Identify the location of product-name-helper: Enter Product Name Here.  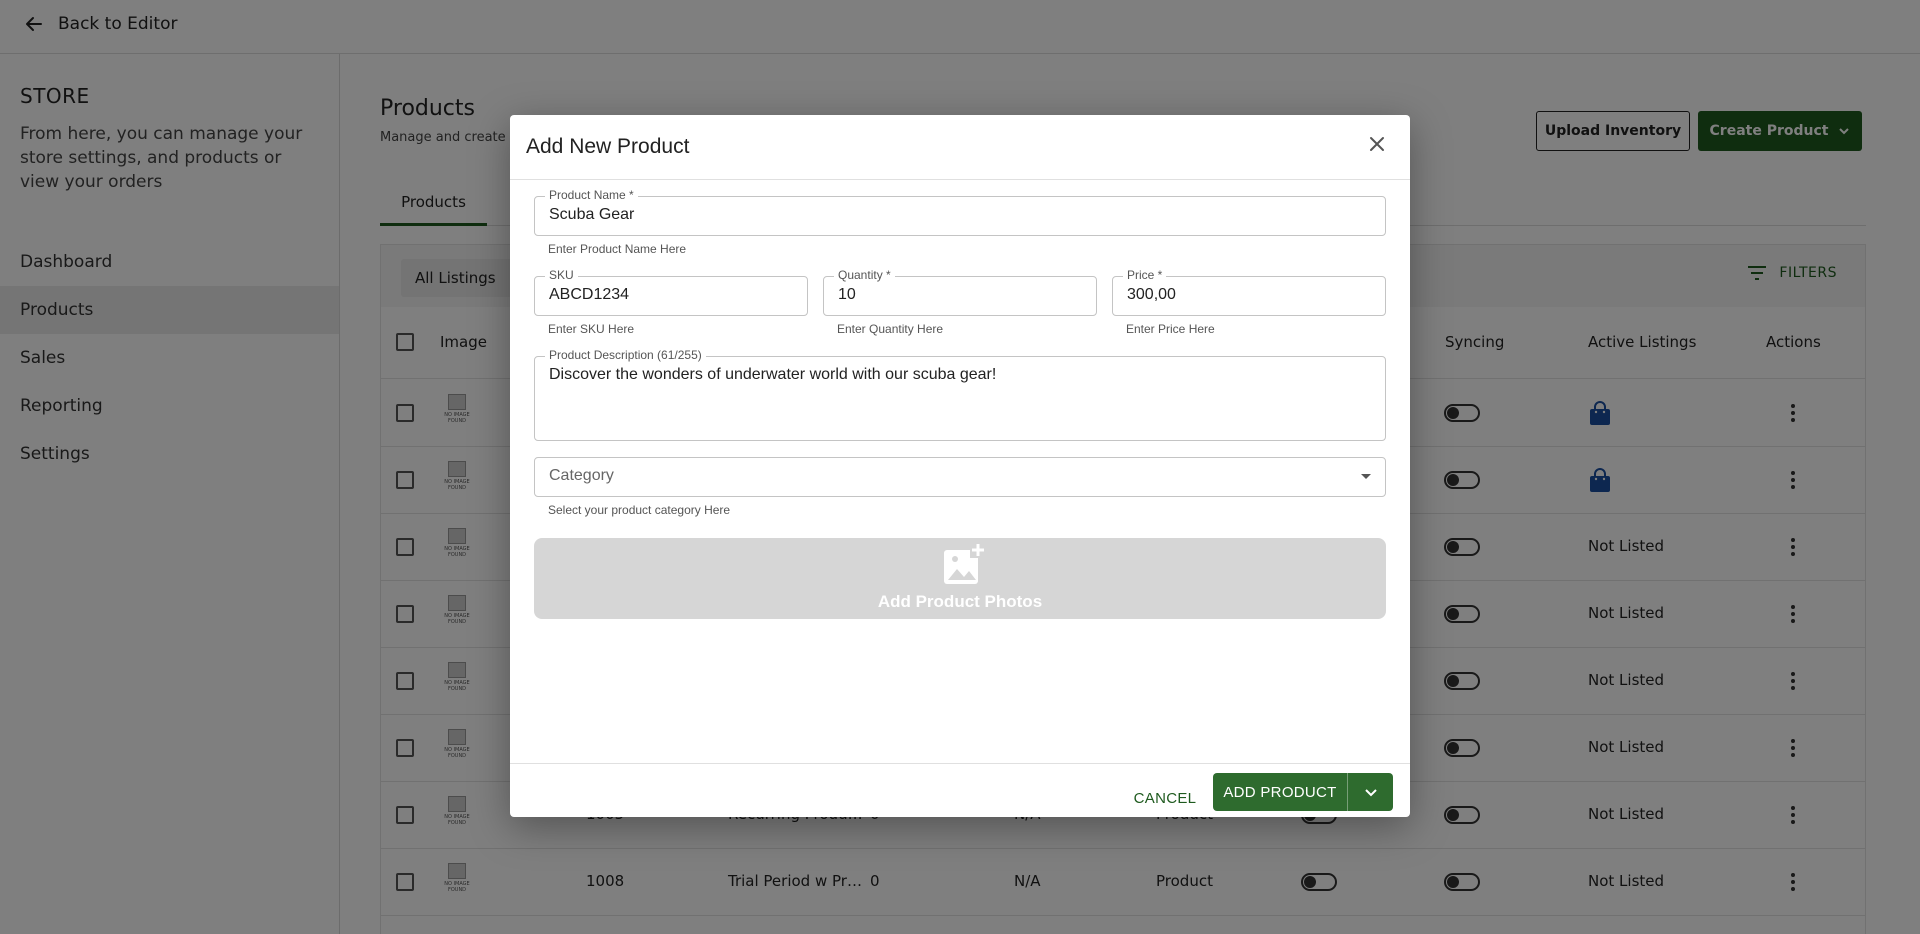
(617, 249).